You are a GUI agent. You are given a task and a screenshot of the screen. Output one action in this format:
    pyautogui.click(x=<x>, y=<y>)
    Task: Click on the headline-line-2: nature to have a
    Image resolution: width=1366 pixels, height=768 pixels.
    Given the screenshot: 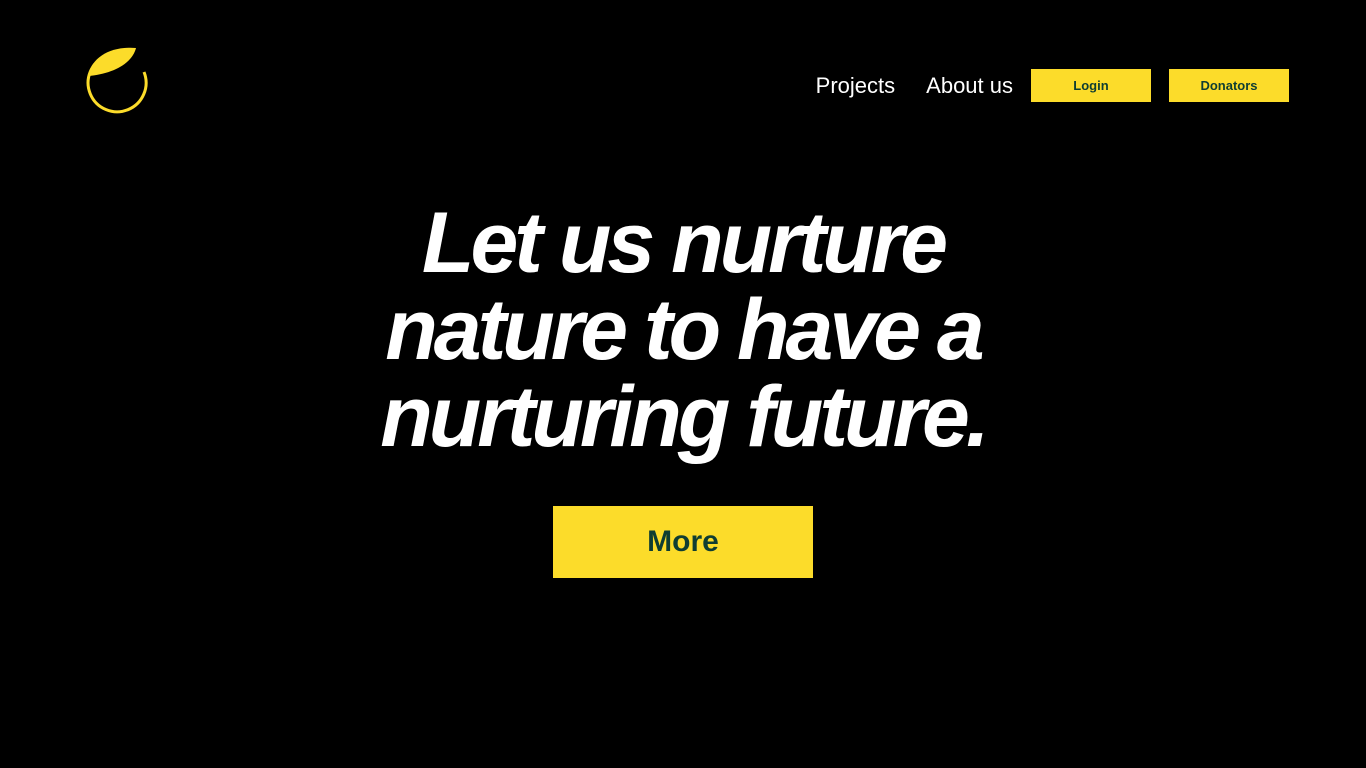 What is the action you would take?
    pyautogui.click(x=685, y=330)
    